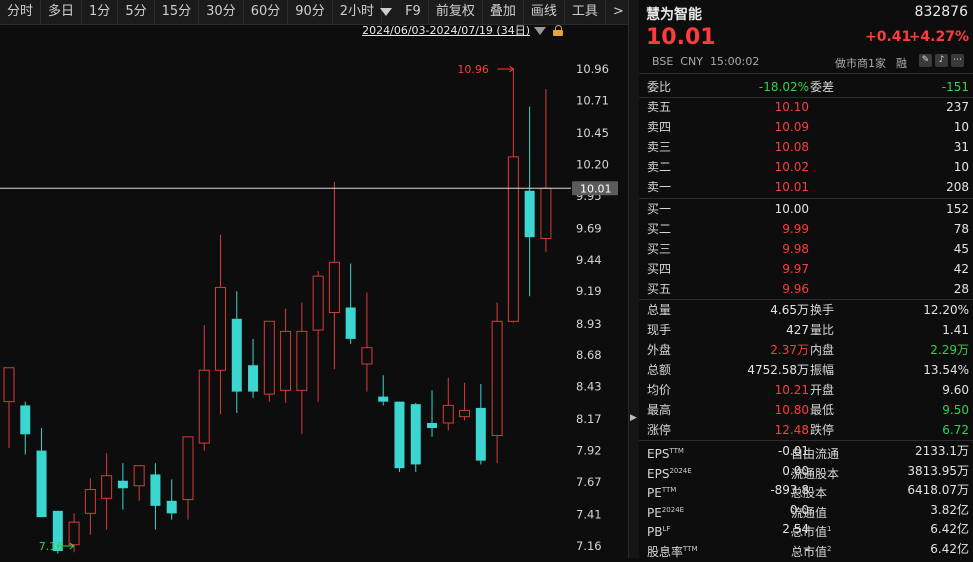  What do you see at coordinates (809, 493) in the screenshot?
I see `fund-label-text: 总股本` at bounding box center [809, 493].